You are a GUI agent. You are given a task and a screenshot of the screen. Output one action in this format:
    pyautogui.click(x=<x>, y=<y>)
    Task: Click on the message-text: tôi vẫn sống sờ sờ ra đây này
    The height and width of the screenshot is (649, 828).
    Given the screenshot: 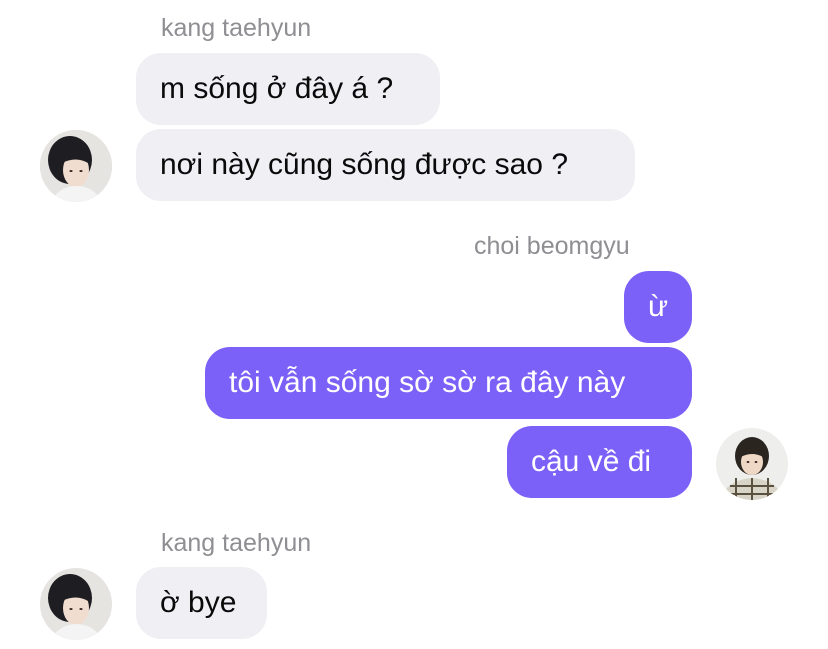 What is the action you would take?
    pyautogui.click(x=427, y=382)
    